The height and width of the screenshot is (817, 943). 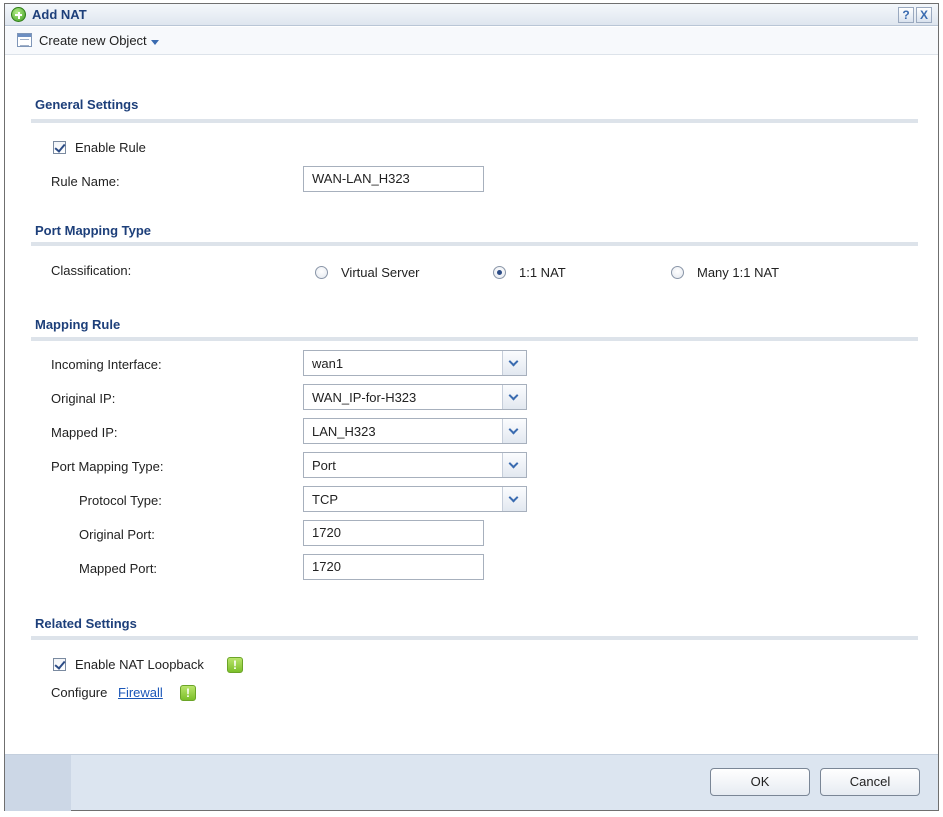 I want to click on port-mapping-type-select: Port, so click(x=415, y=465).